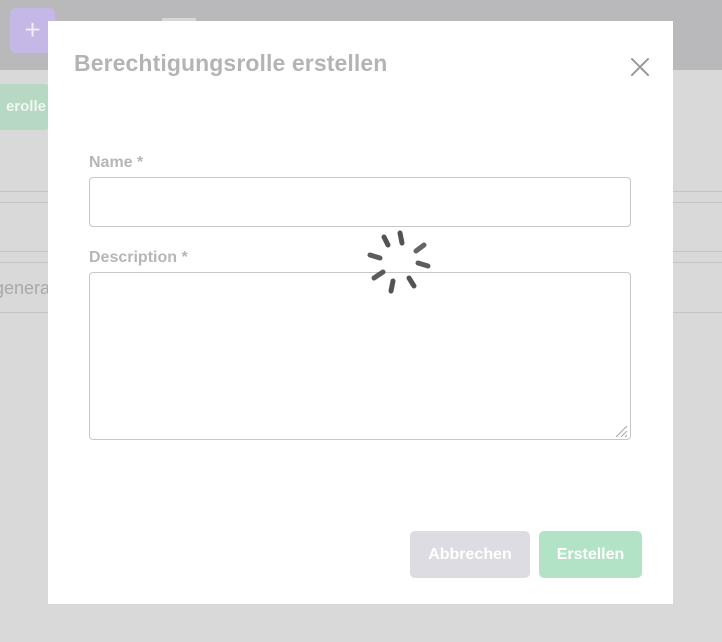  Describe the element at coordinates (590, 554) in the screenshot. I see `create-button: Erstellen` at that location.